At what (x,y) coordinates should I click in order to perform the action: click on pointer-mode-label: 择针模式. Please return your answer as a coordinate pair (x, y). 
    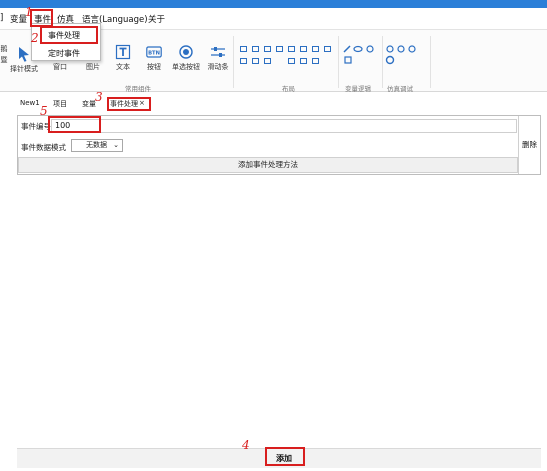
    Looking at the image, I should click on (24, 69).